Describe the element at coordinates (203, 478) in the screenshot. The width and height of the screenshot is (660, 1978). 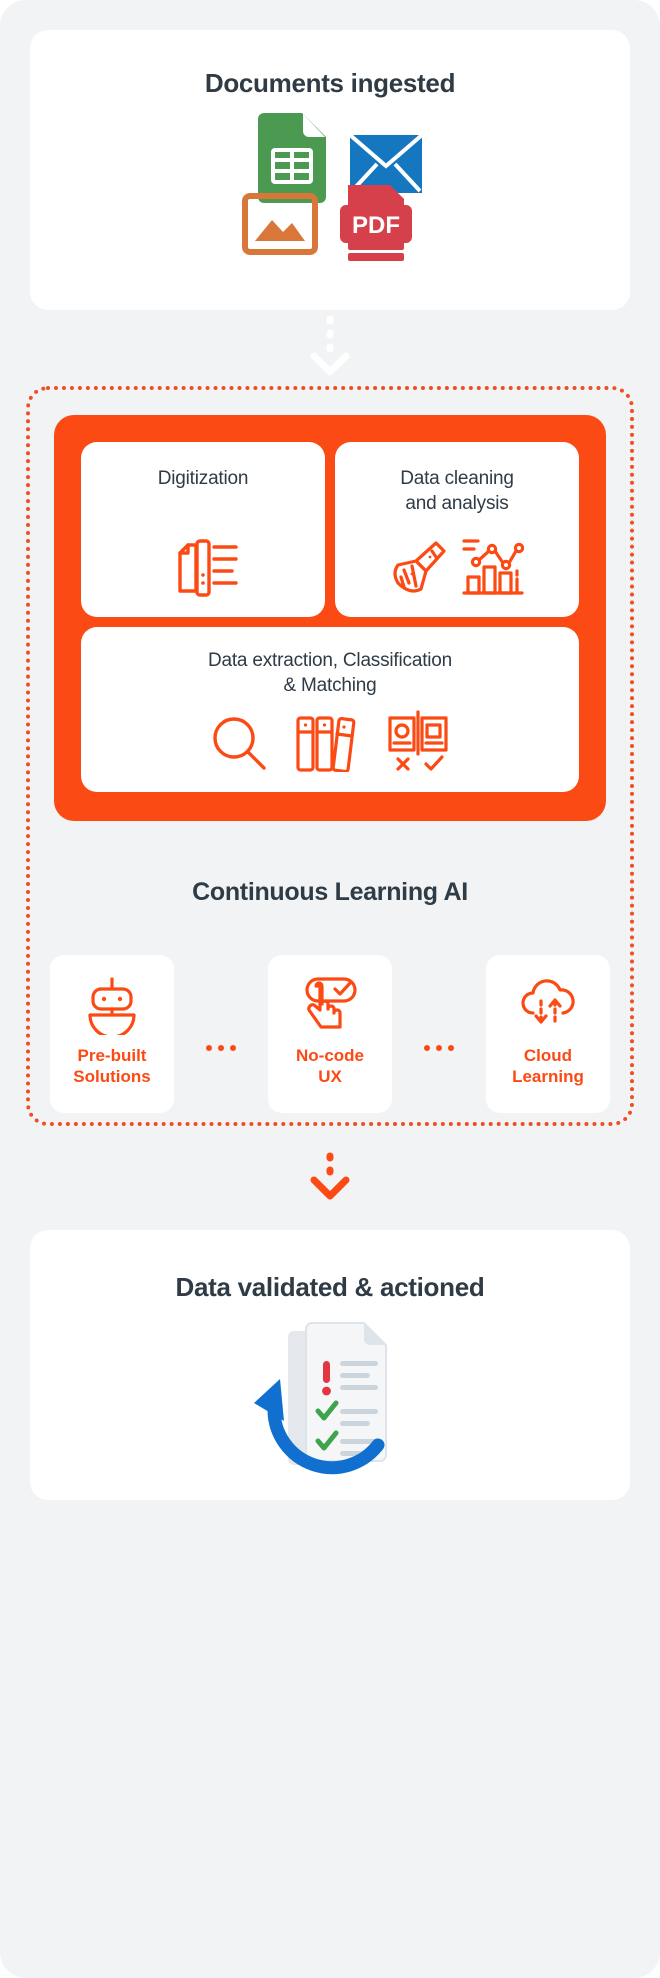
I see `digitization-label: Digitization` at that location.